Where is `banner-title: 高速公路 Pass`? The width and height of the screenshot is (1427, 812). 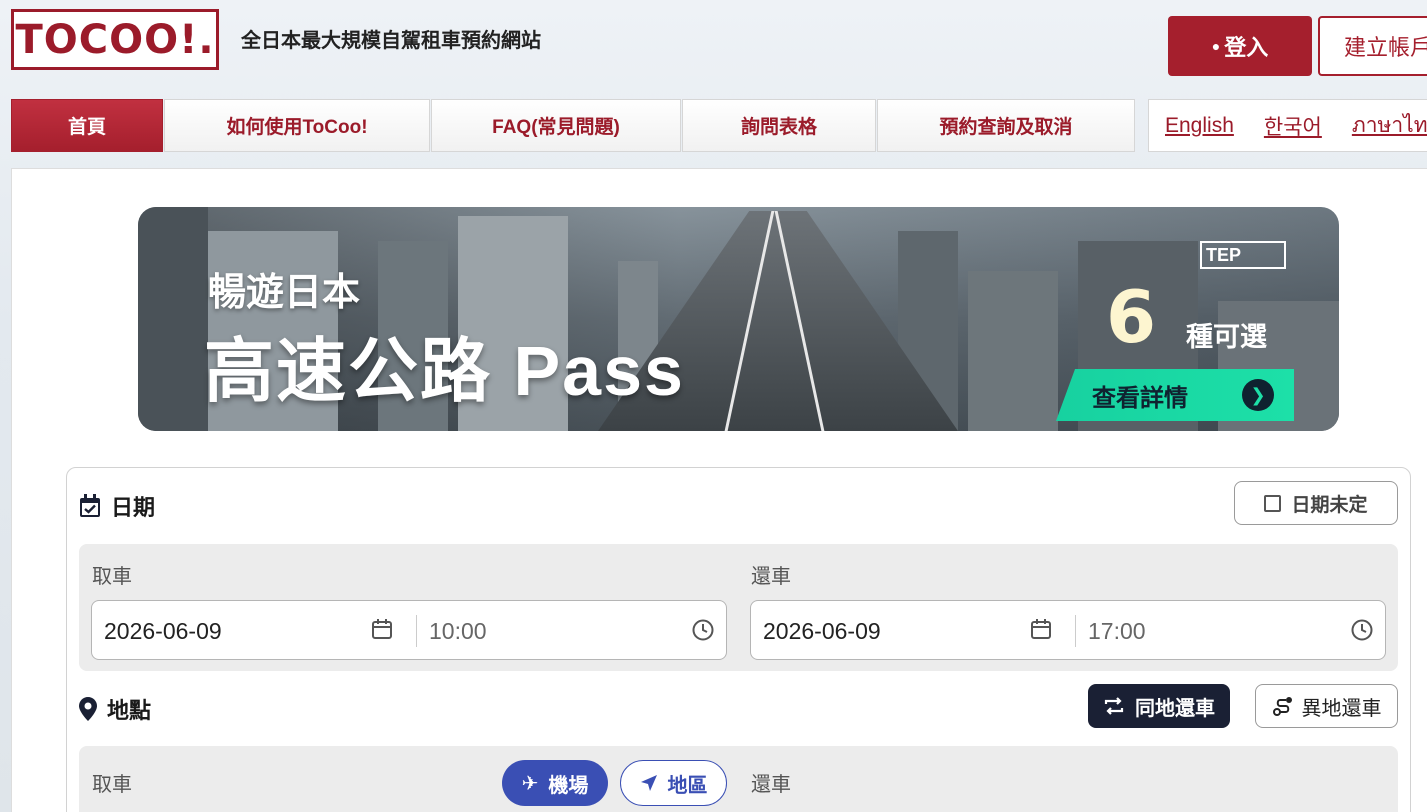
banner-title: 高速公路 Pass is located at coordinates (444, 371).